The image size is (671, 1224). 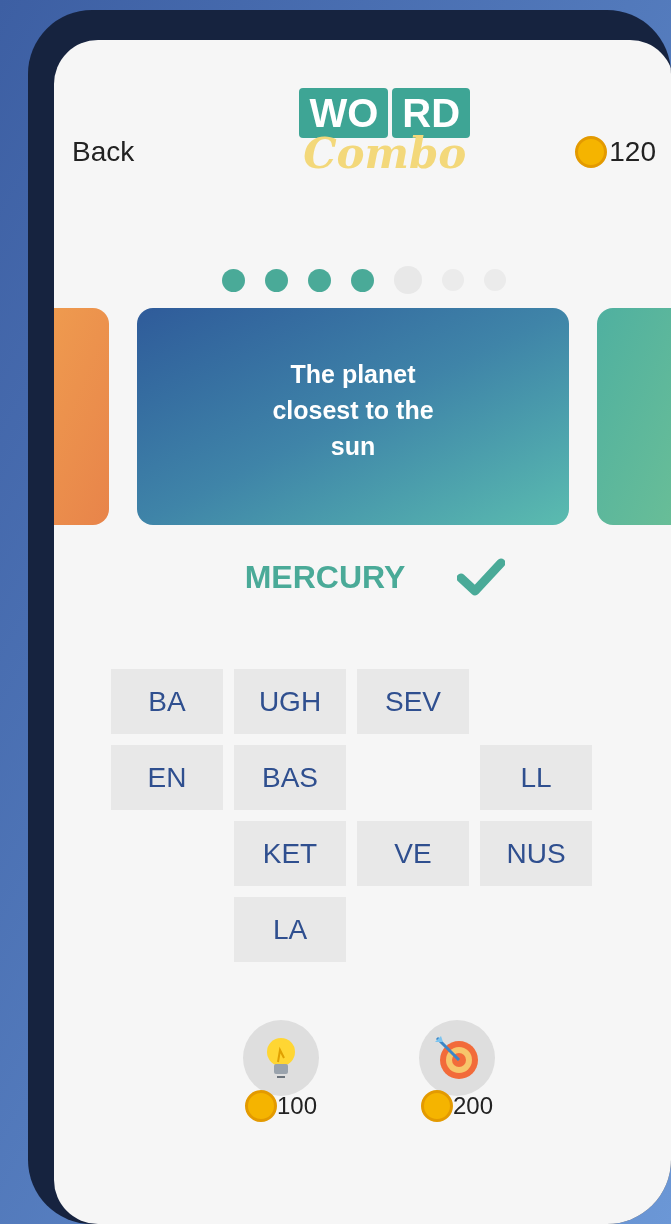 I want to click on lightbulb-icon, so click(x=281, y=1058).